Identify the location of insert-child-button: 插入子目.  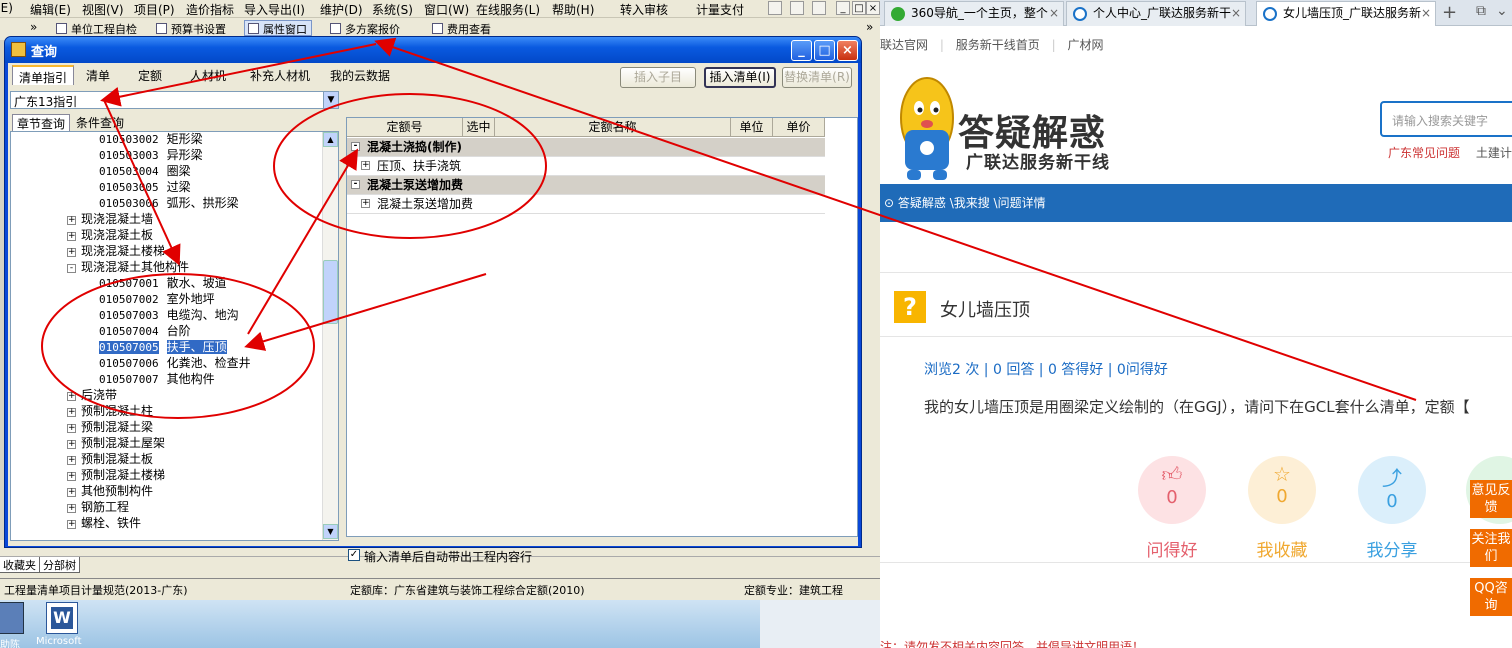
(658, 77).